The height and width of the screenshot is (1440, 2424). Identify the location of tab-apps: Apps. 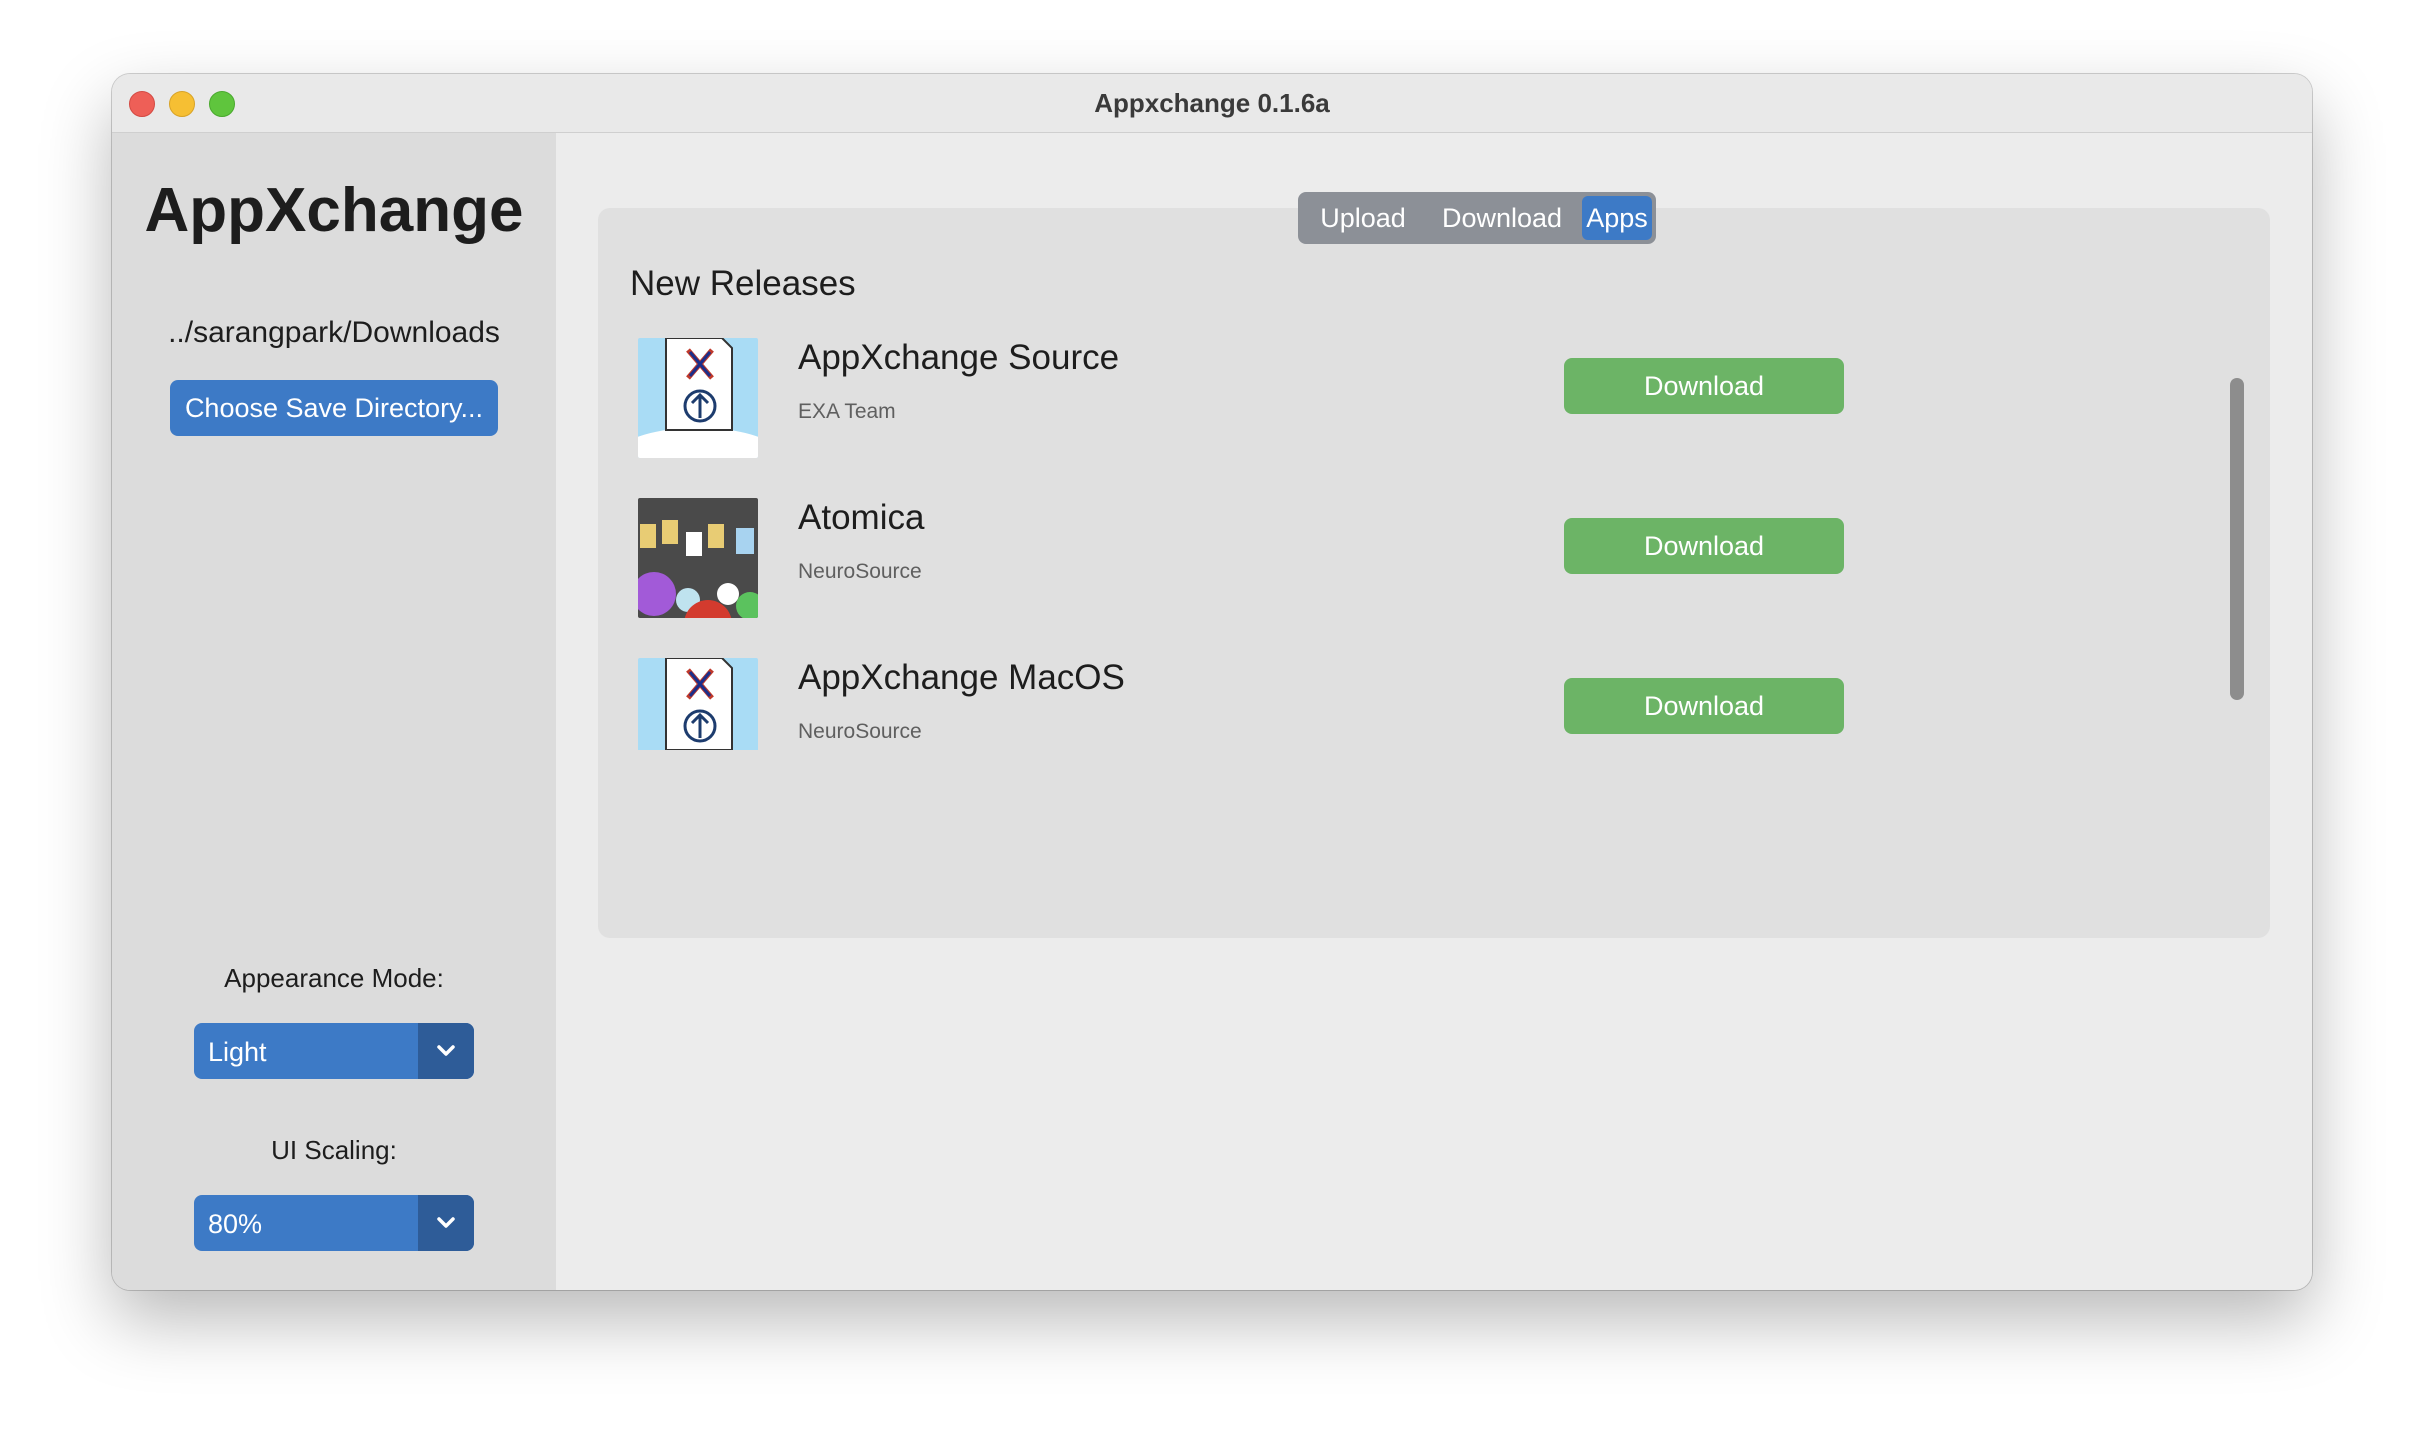
(1617, 218).